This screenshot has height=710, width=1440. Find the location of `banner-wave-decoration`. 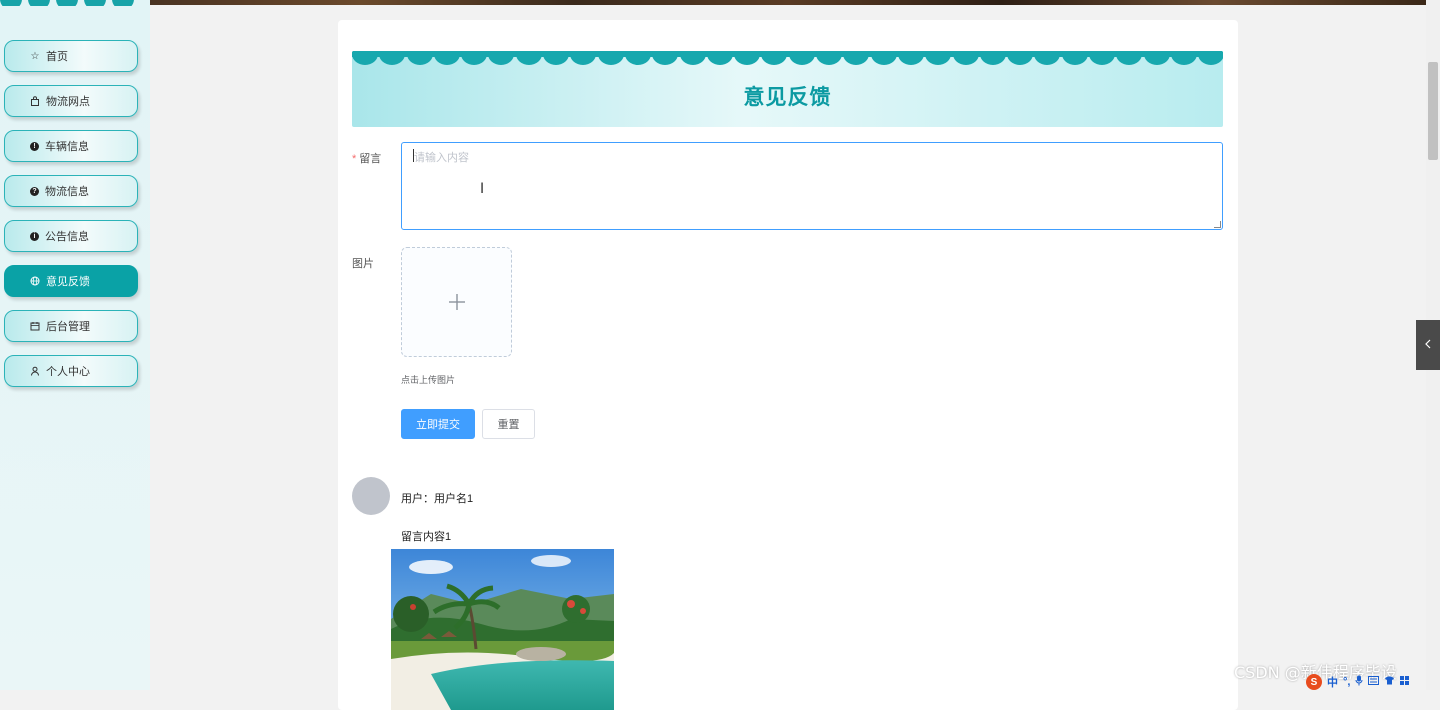

banner-wave-decoration is located at coordinates (787, 58).